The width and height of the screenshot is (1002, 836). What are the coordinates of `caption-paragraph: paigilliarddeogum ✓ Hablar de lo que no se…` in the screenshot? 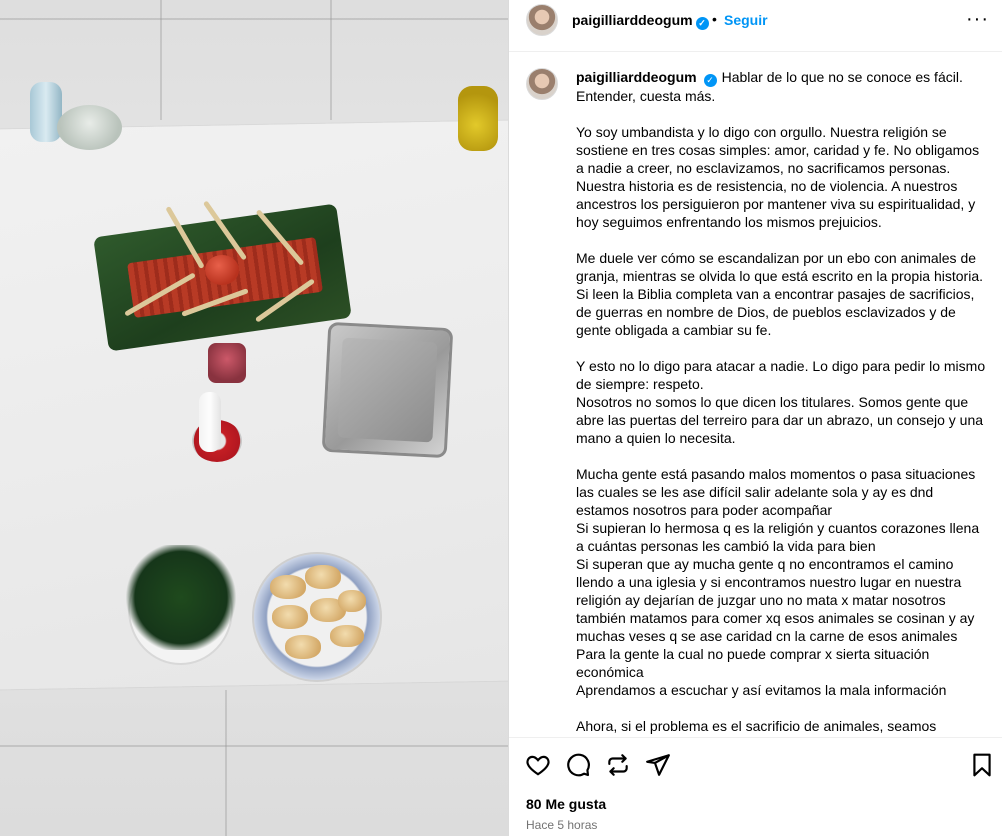 It's located at (782, 86).